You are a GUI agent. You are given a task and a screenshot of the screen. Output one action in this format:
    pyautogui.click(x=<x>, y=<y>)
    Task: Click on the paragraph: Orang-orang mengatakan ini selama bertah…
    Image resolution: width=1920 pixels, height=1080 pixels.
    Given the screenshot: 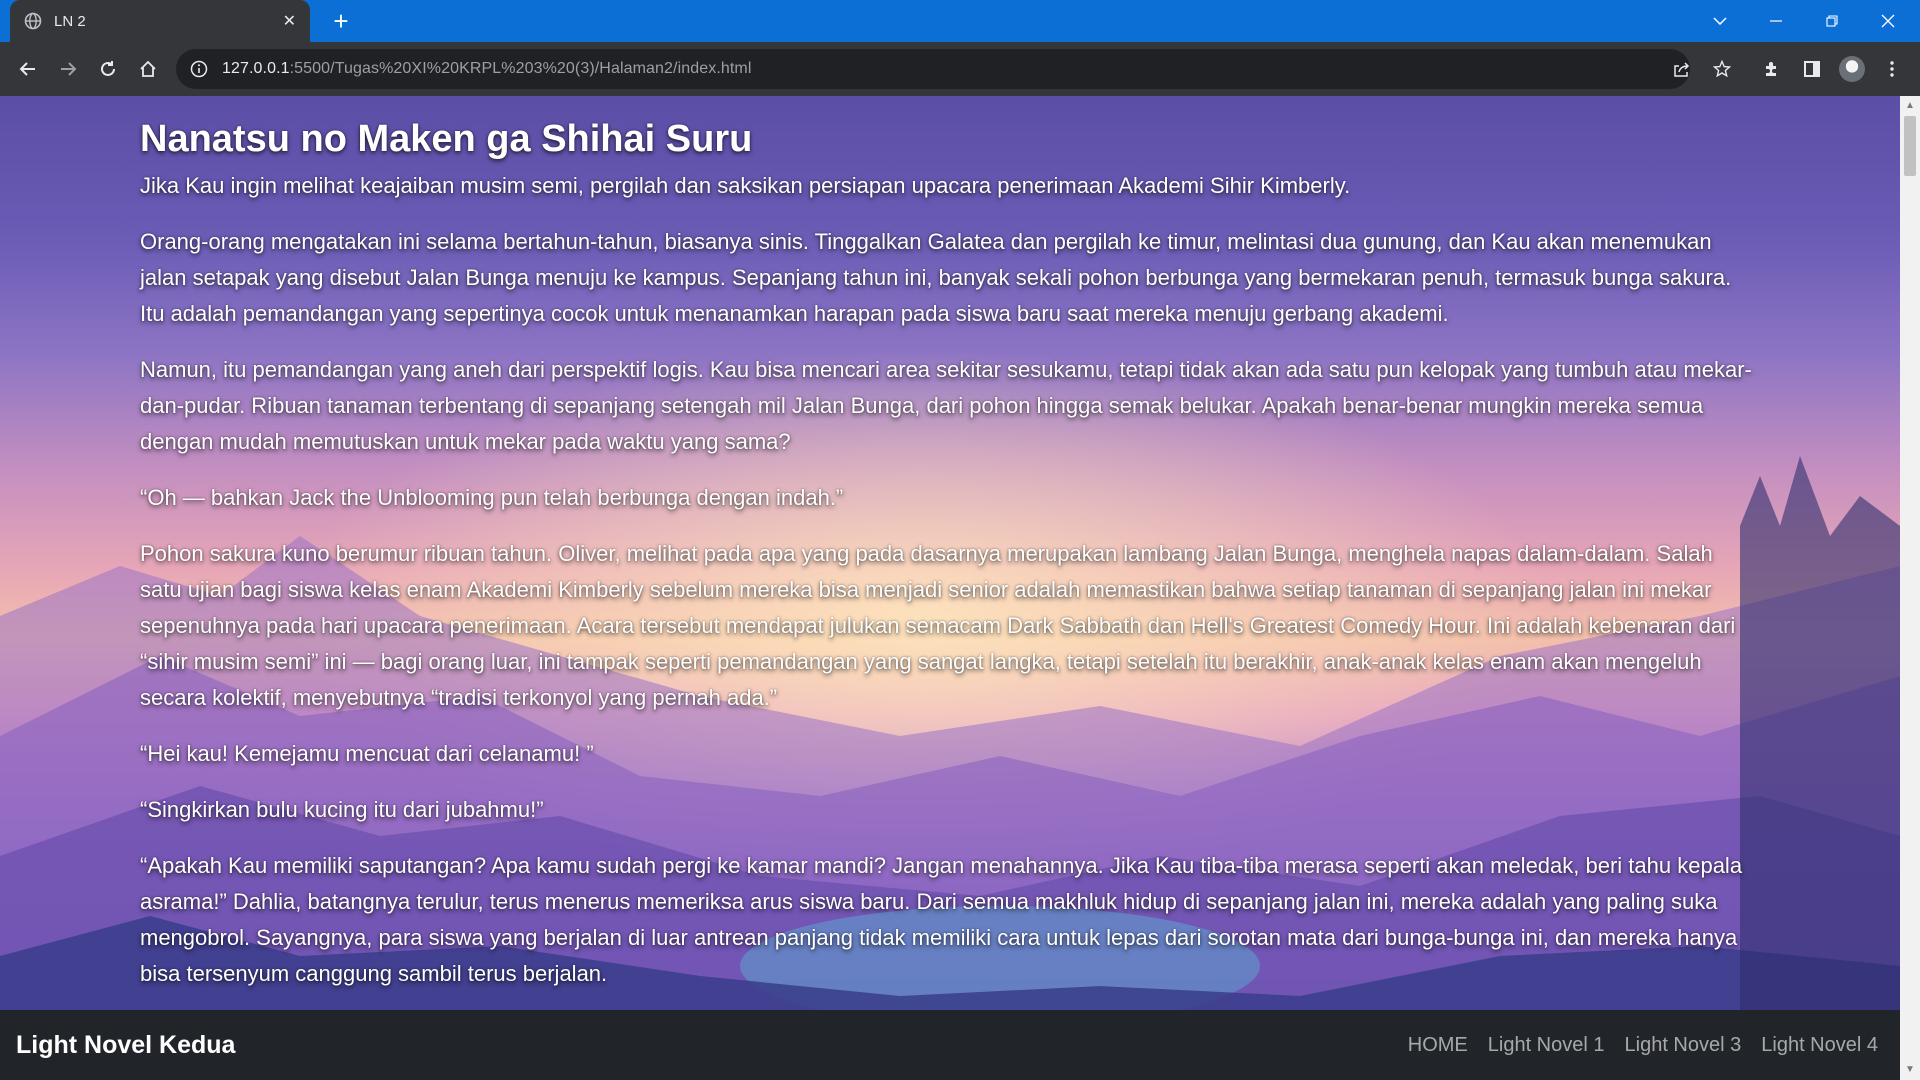 What is the action you would take?
    pyautogui.click(x=936, y=277)
    